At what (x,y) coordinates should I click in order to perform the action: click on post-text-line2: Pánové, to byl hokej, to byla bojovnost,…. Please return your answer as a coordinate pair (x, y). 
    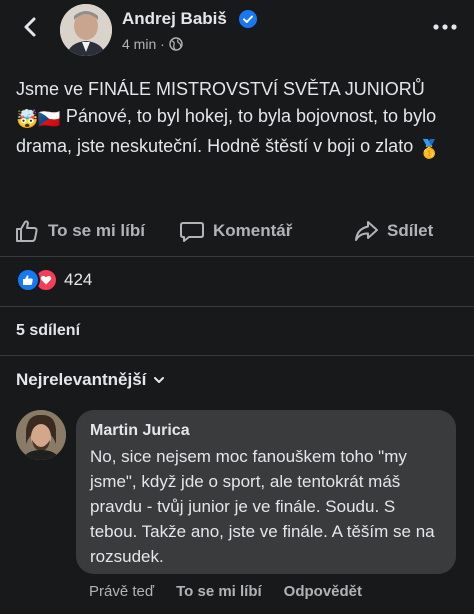
    Looking at the image, I should click on (226, 131).